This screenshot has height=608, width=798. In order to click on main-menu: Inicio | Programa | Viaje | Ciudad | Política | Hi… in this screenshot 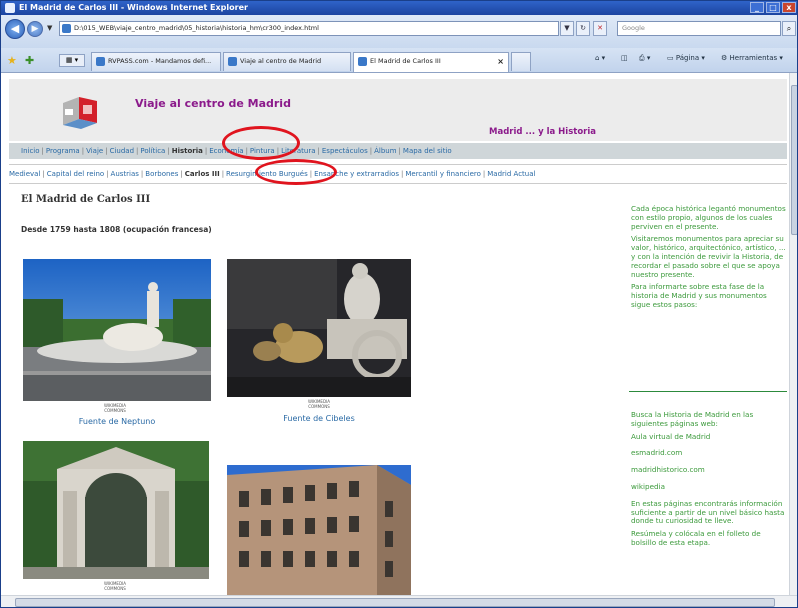, I will do `click(398, 151)`.